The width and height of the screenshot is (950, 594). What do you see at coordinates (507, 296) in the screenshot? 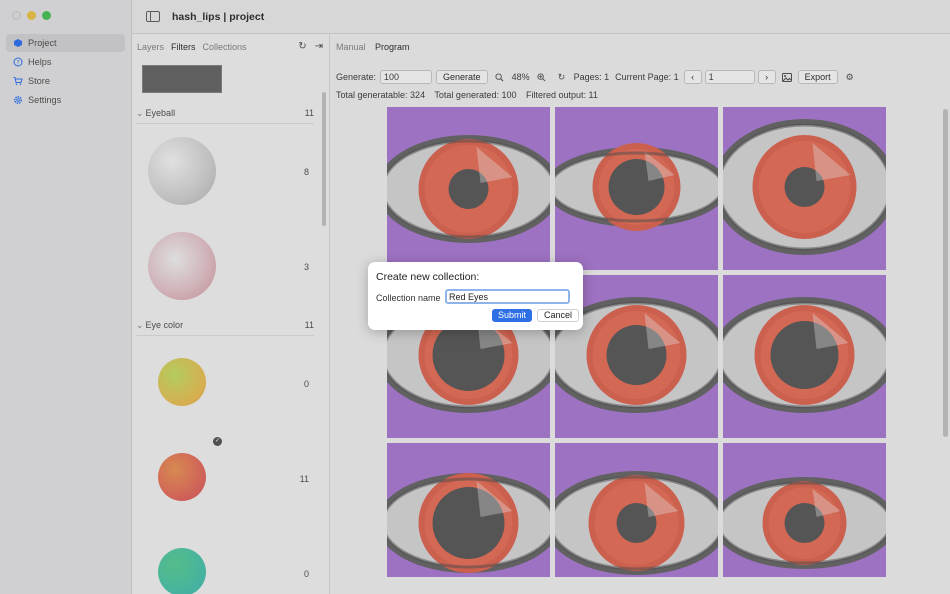
I see `collection-name-input: Red Eyes` at bounding box center [507, 296].